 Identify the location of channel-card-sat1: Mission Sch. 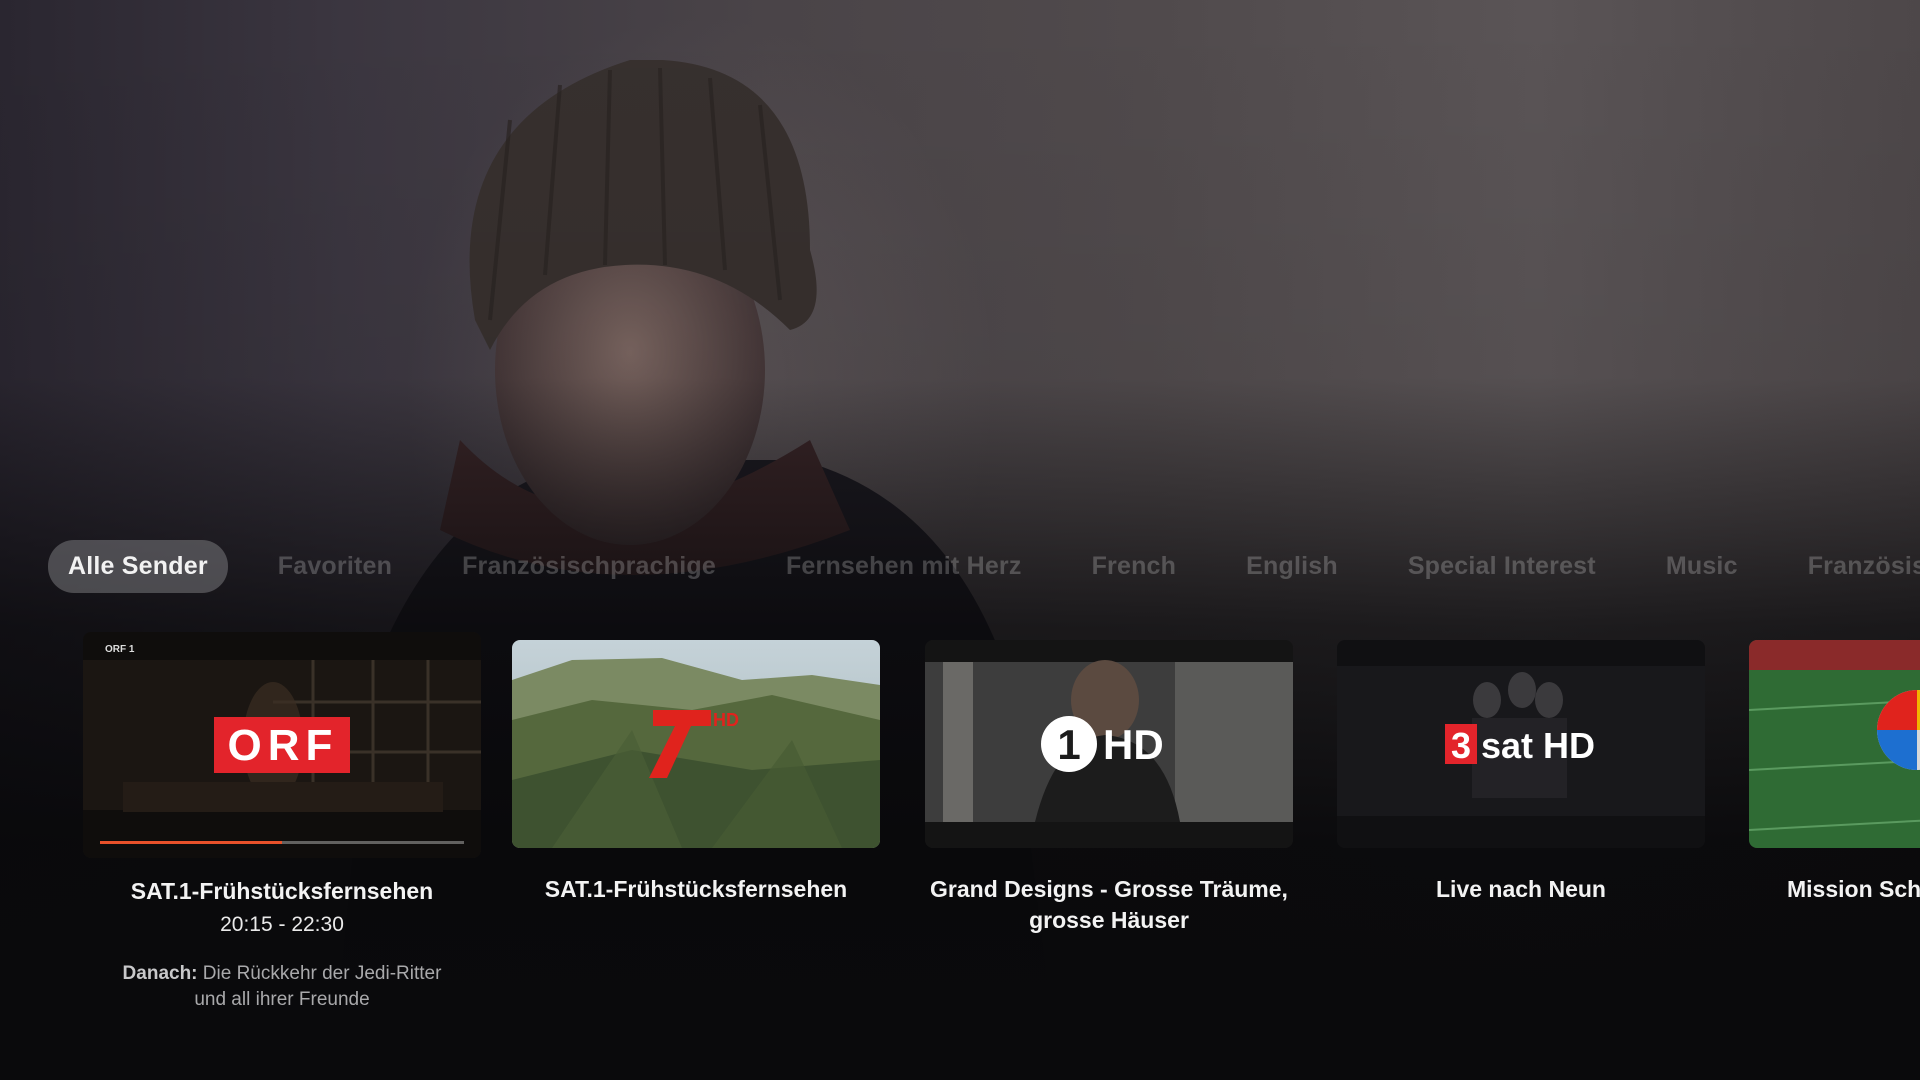
(1834, 767).